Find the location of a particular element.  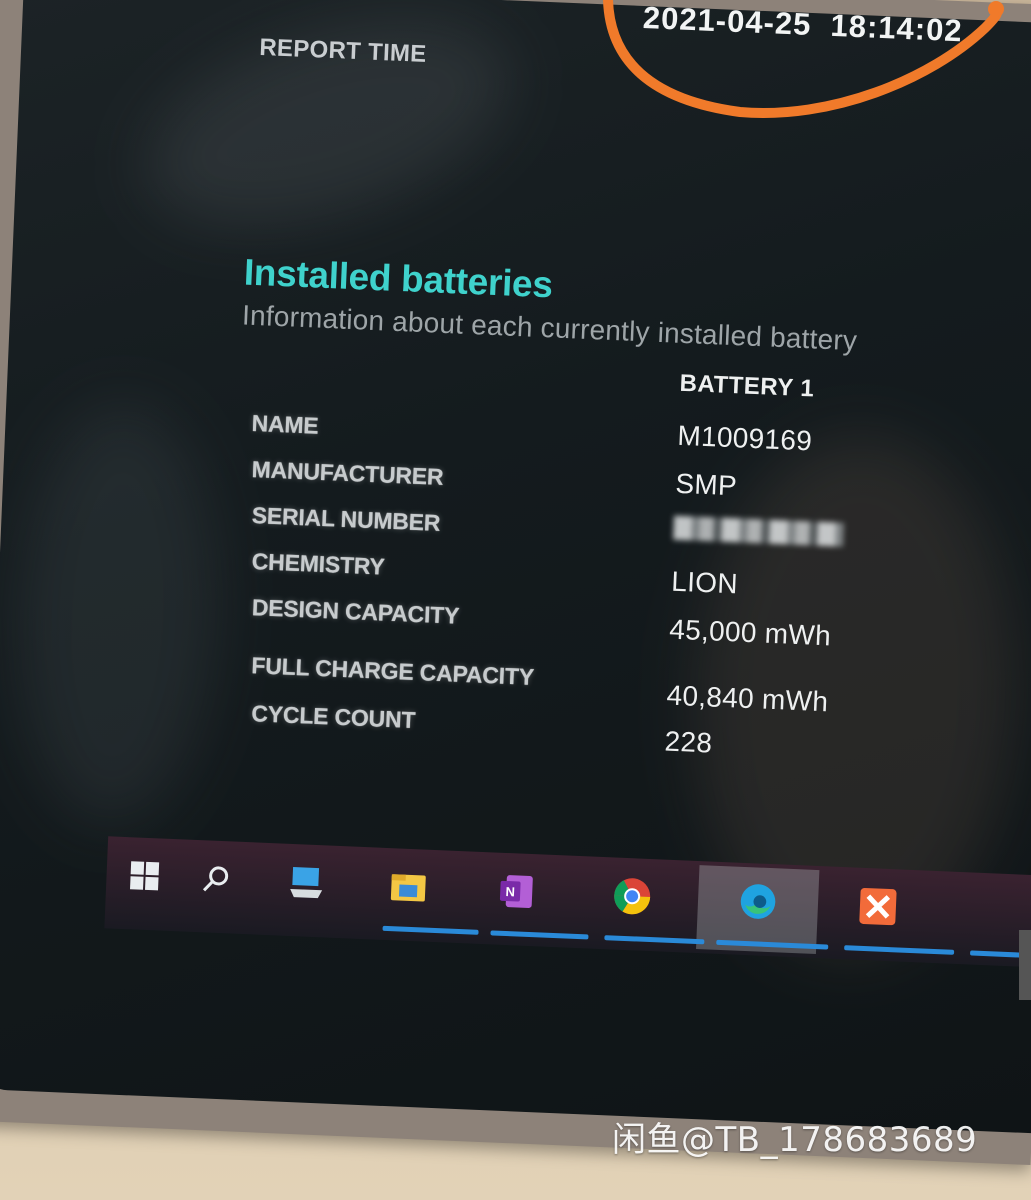

svg-text: N is located at coordinates (510, 891).